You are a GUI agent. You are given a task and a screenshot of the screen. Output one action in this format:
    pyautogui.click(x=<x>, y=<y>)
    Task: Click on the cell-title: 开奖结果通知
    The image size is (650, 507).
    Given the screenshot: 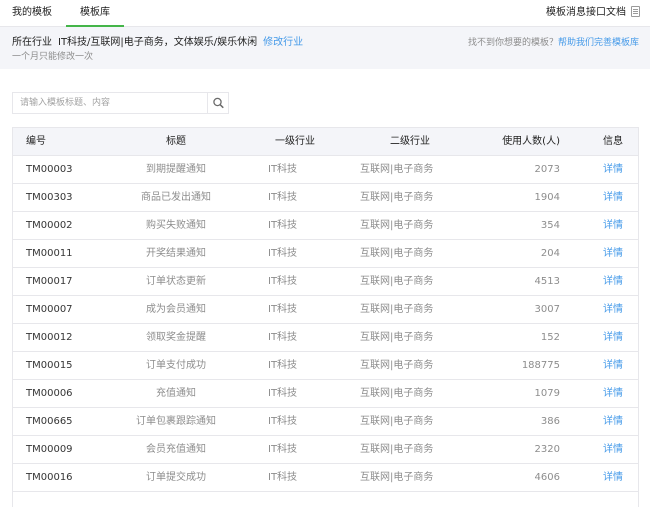 What is the action you would take?
    pyautogui.click(x=176, y=253)
    